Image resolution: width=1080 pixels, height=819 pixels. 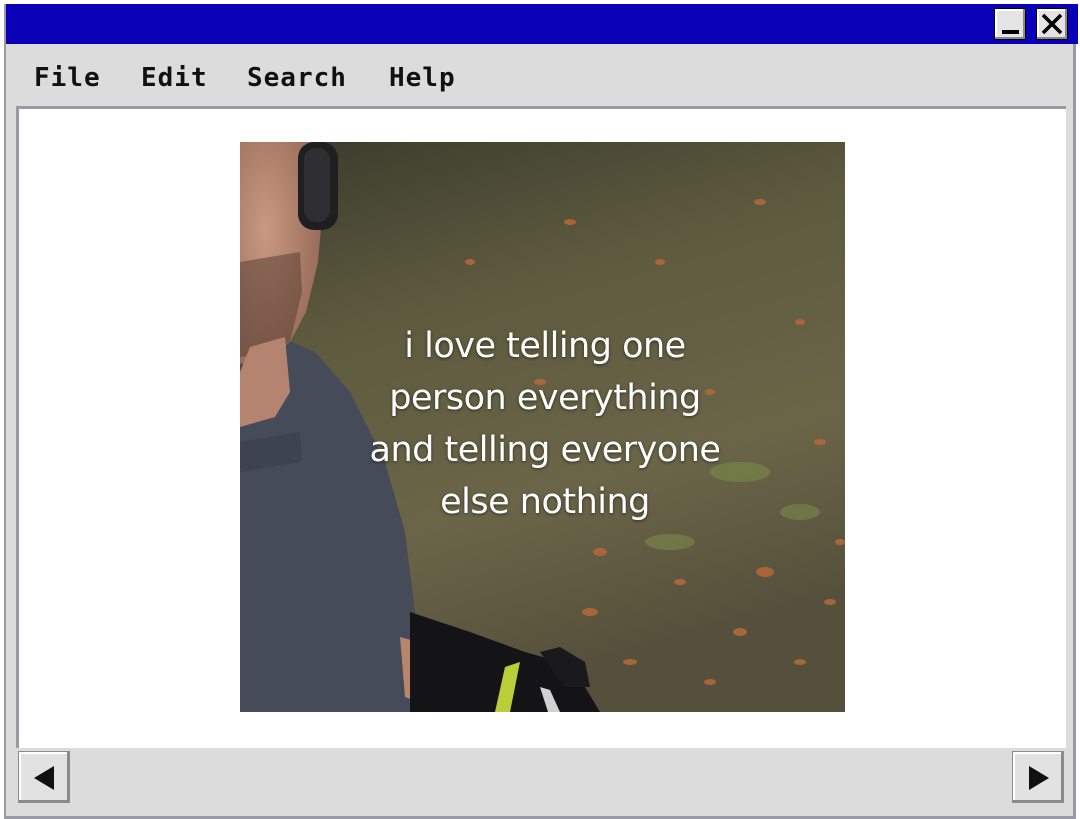 I want to click on caption-line: person everything, so click(x=545, y=398).